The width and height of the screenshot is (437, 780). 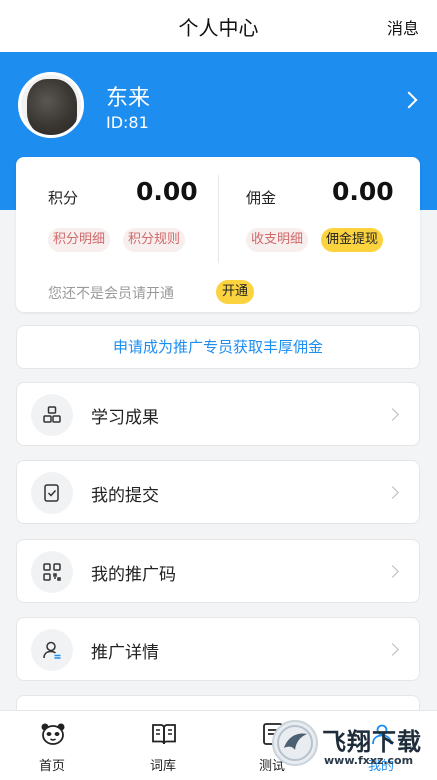 I want to click on site-watermark: 飞翔下载 www.fxxz.com, so click(x=351, y=747).